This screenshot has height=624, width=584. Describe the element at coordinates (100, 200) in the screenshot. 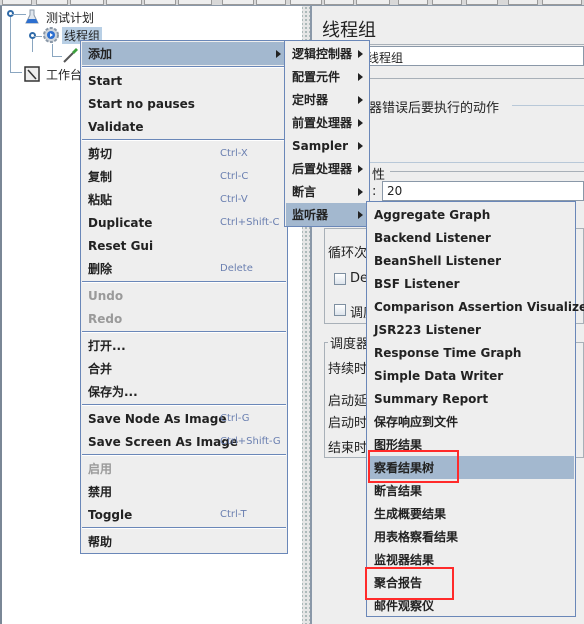

I see `menu-item-label: 粘贴` at that location.